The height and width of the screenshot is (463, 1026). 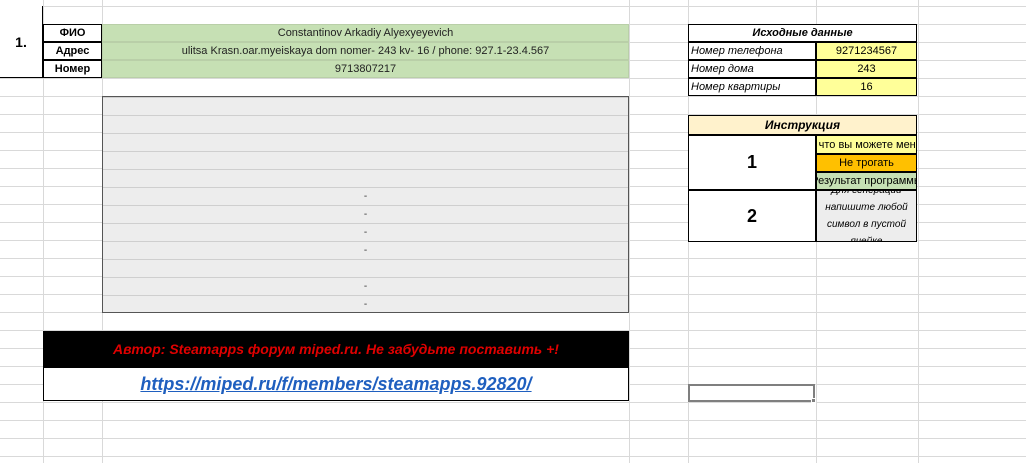 I want to click on instruction-title: Инструкция, so click(x=802, y=125).